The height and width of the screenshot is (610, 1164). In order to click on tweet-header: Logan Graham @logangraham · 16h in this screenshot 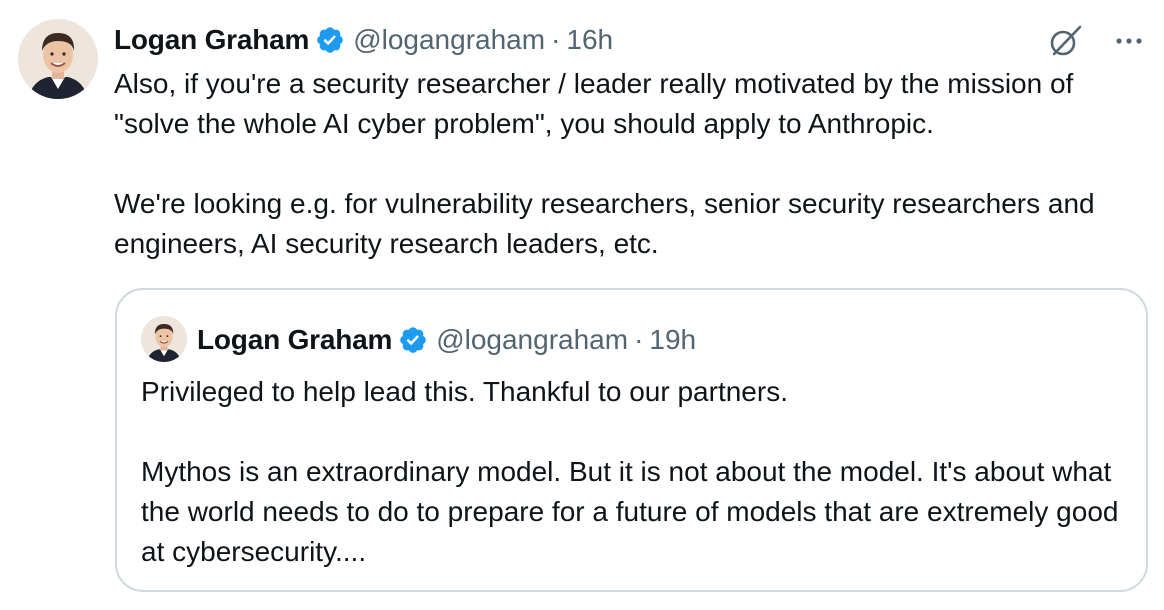, I will do `click(363, 40)`.